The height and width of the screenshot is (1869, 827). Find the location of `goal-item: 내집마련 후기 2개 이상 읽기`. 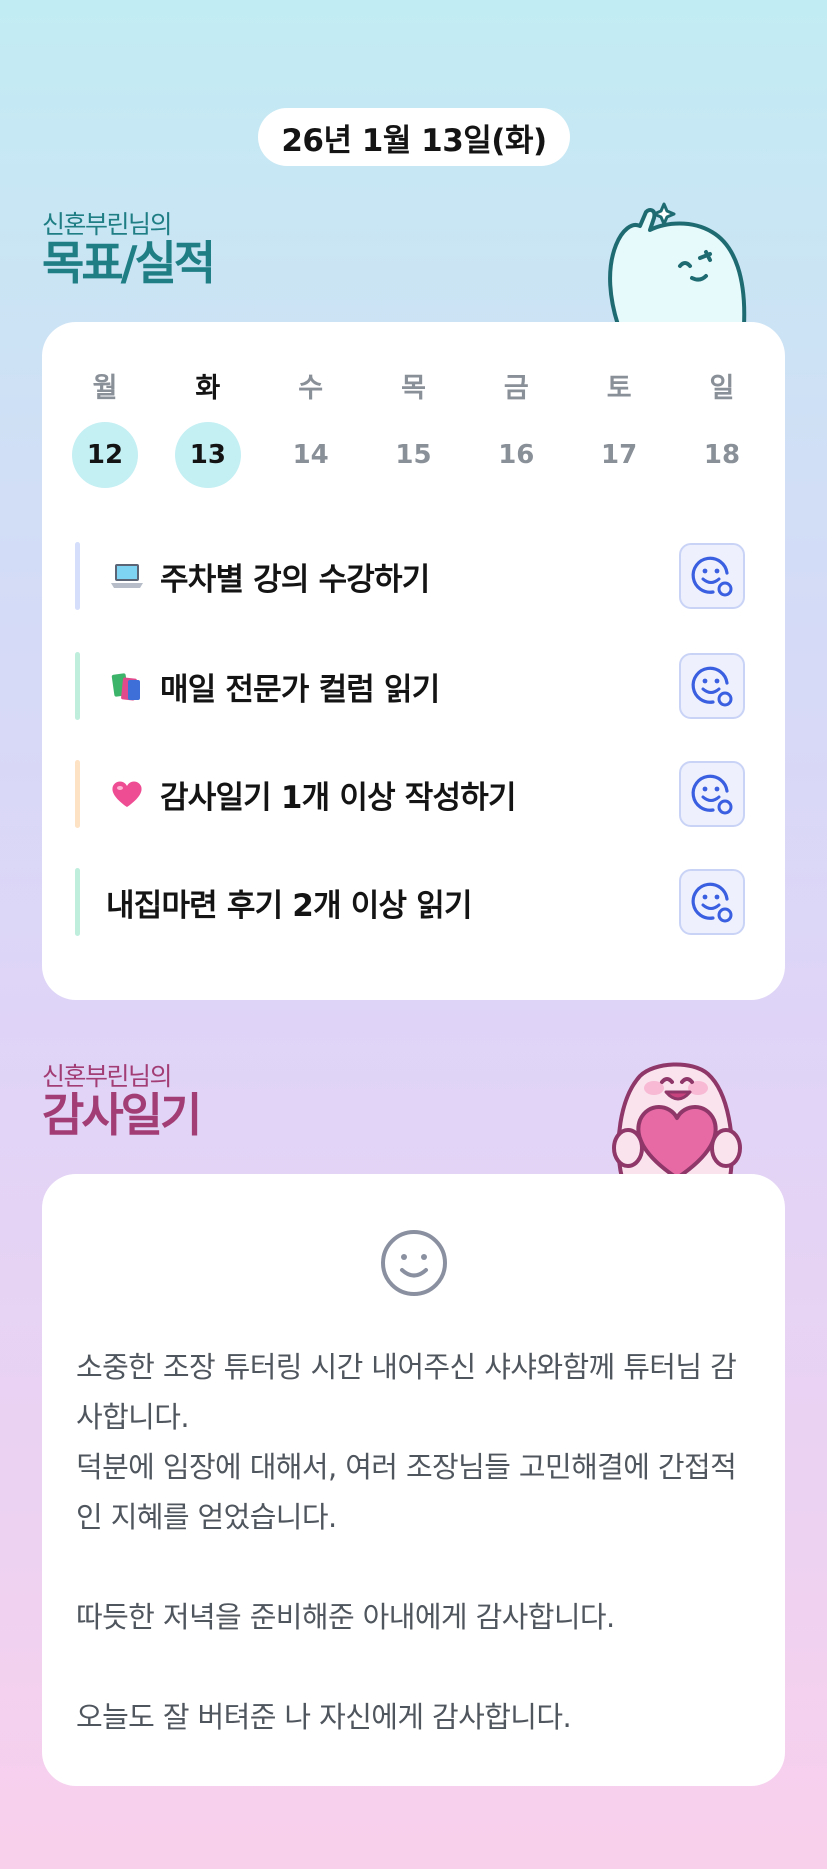

goal-item: 내집마련 후기 2개 이상 읽기 is located at coordinates (410, 902).